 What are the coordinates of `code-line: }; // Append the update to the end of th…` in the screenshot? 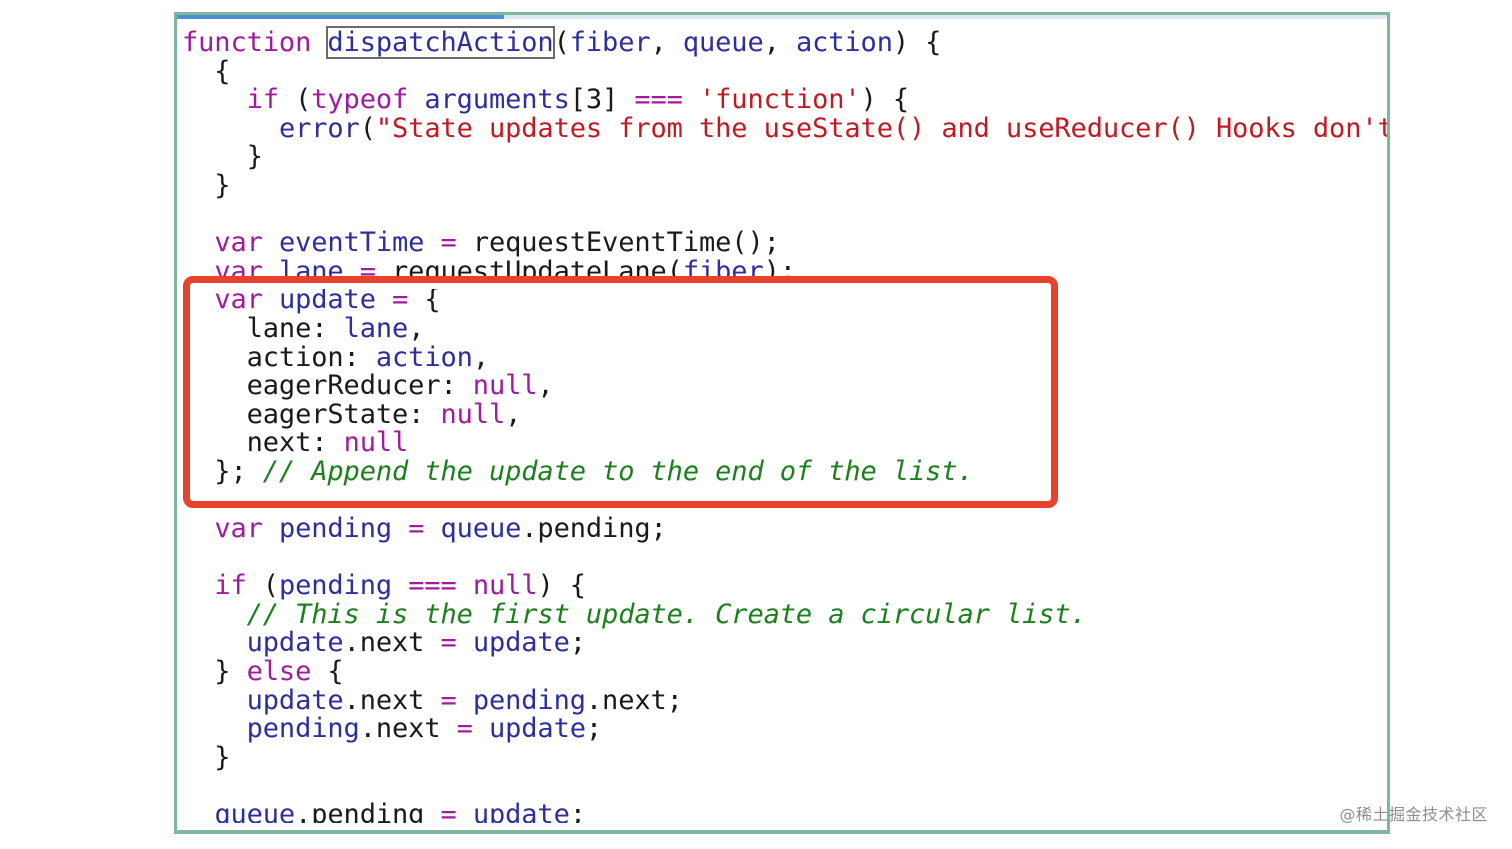 It's located at (784, 471).